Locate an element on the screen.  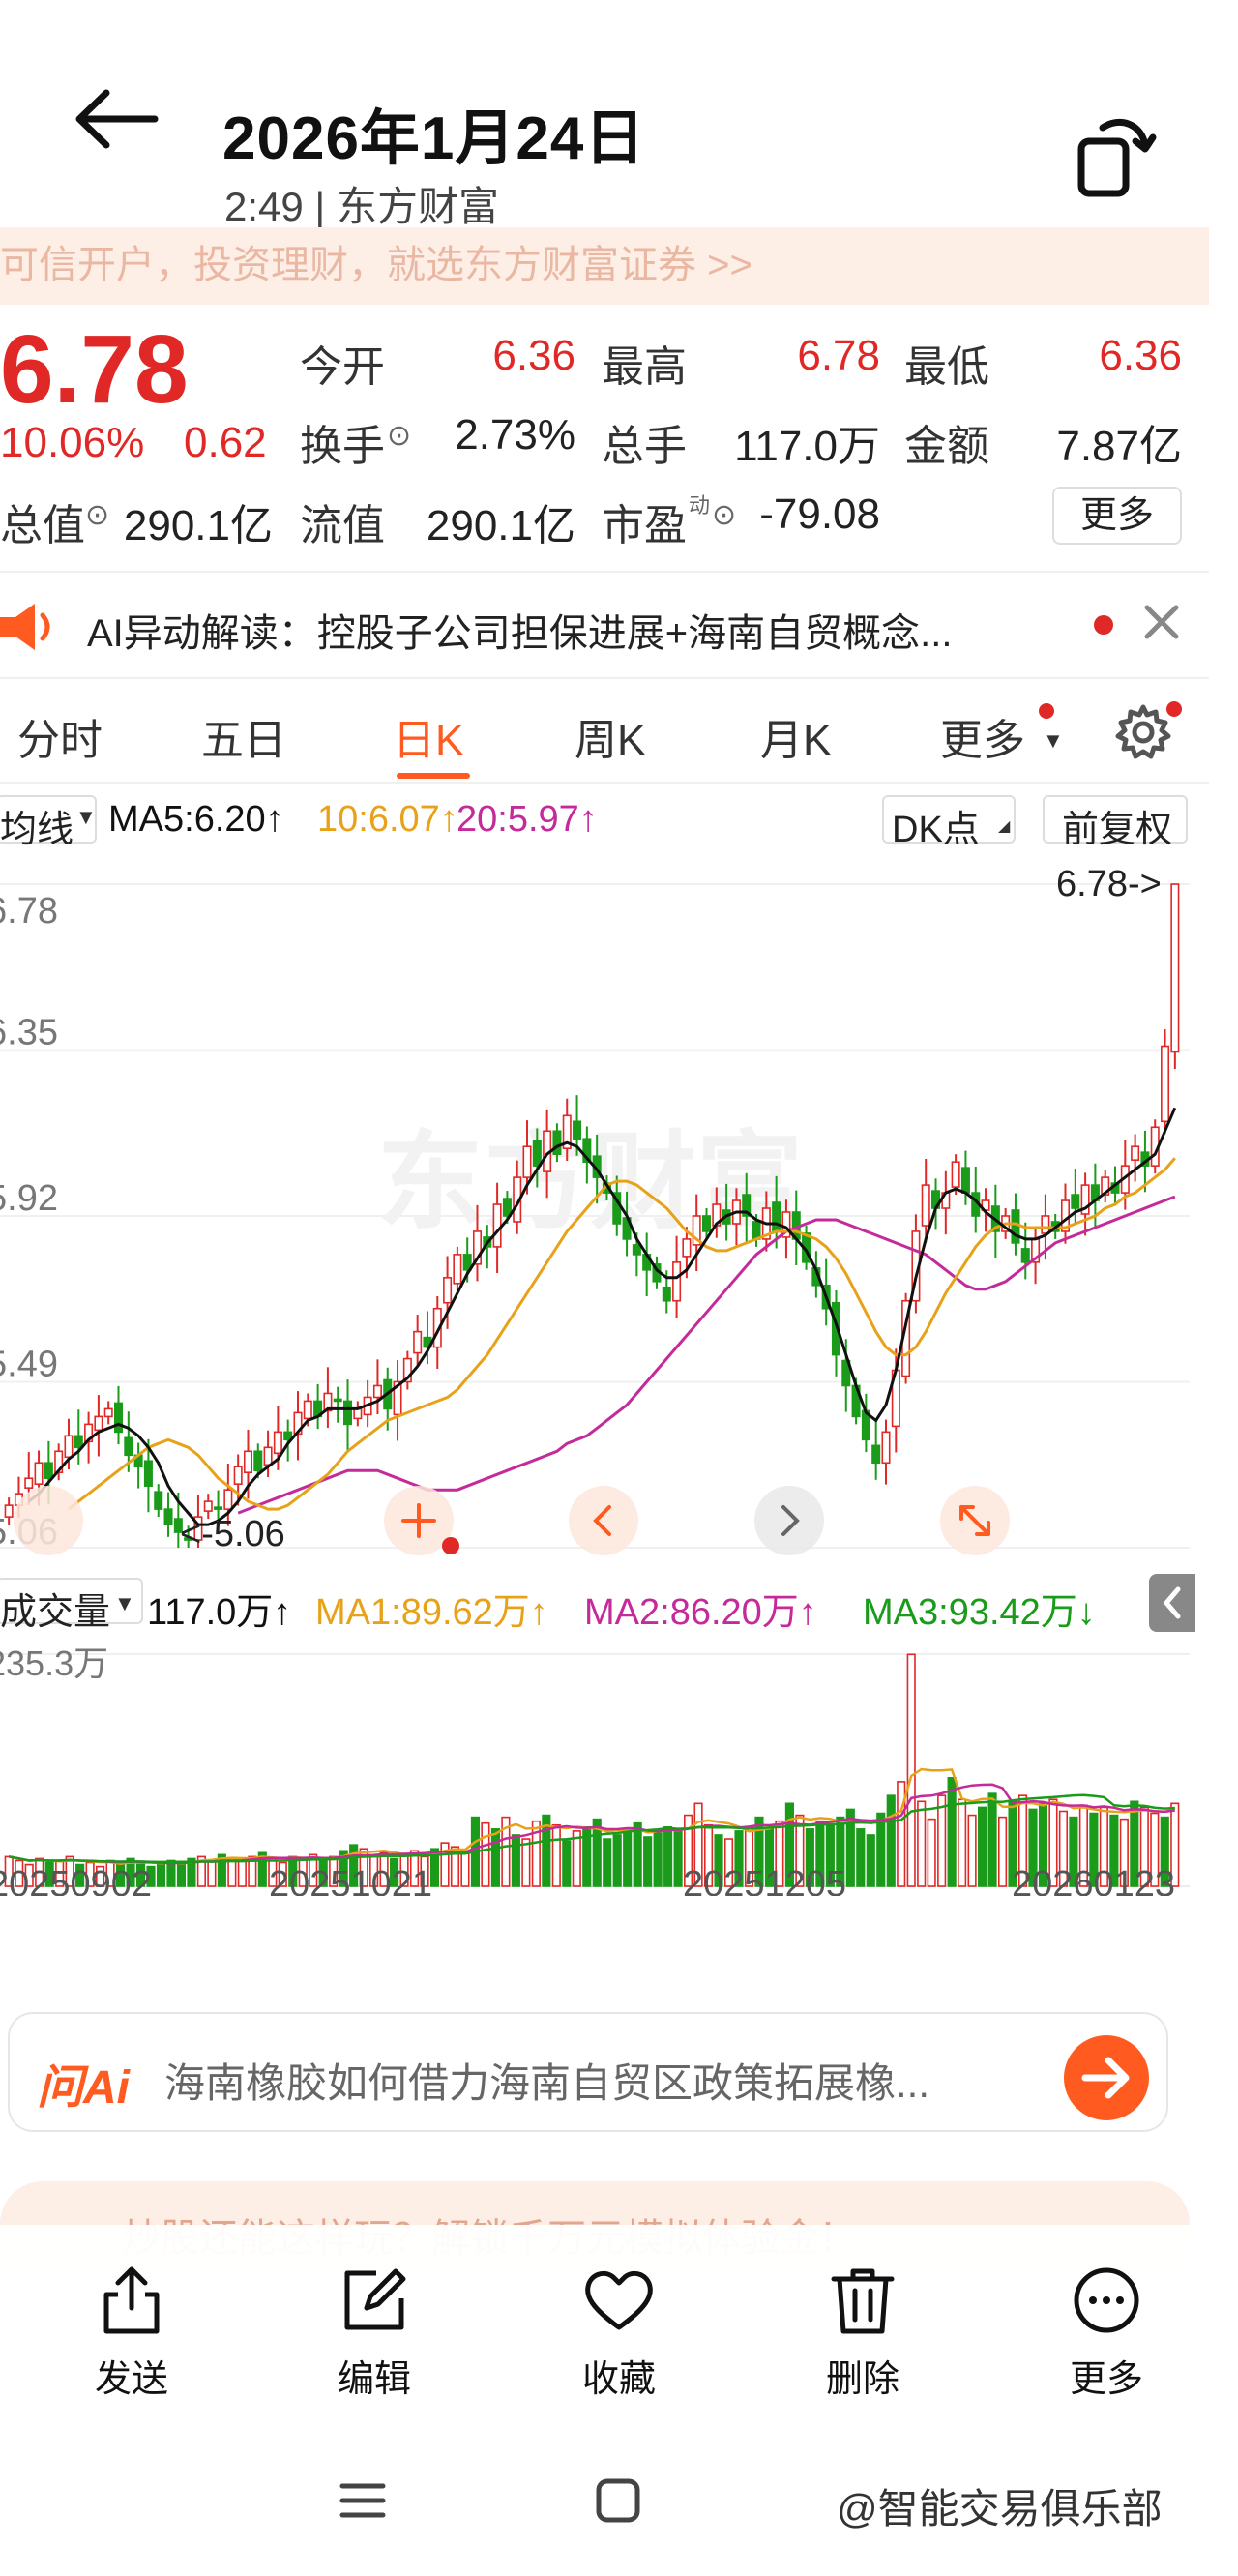
edit-button: 编辑 is located at coordinates (374, 2333).